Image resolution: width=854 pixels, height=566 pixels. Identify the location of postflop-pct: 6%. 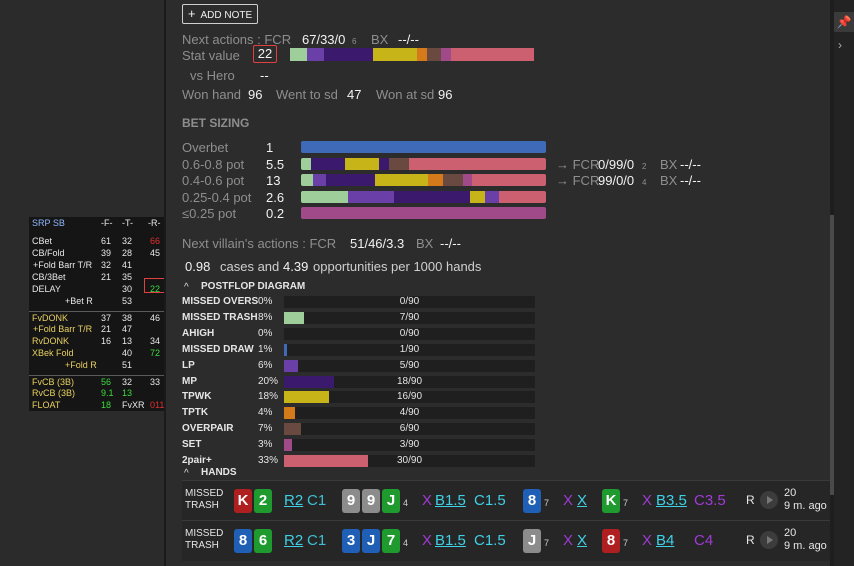
(265, 365).